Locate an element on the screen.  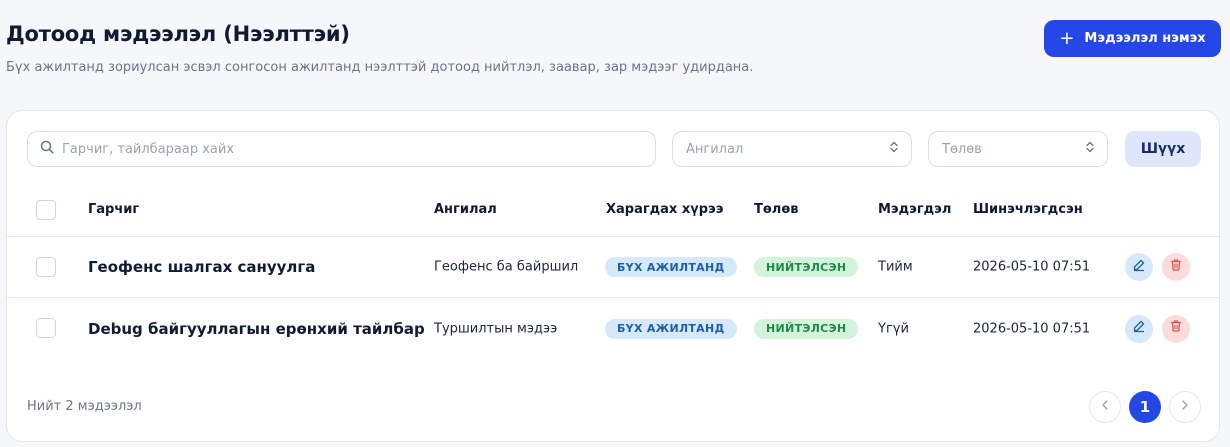
search-box is located at coordinates (341, 149).